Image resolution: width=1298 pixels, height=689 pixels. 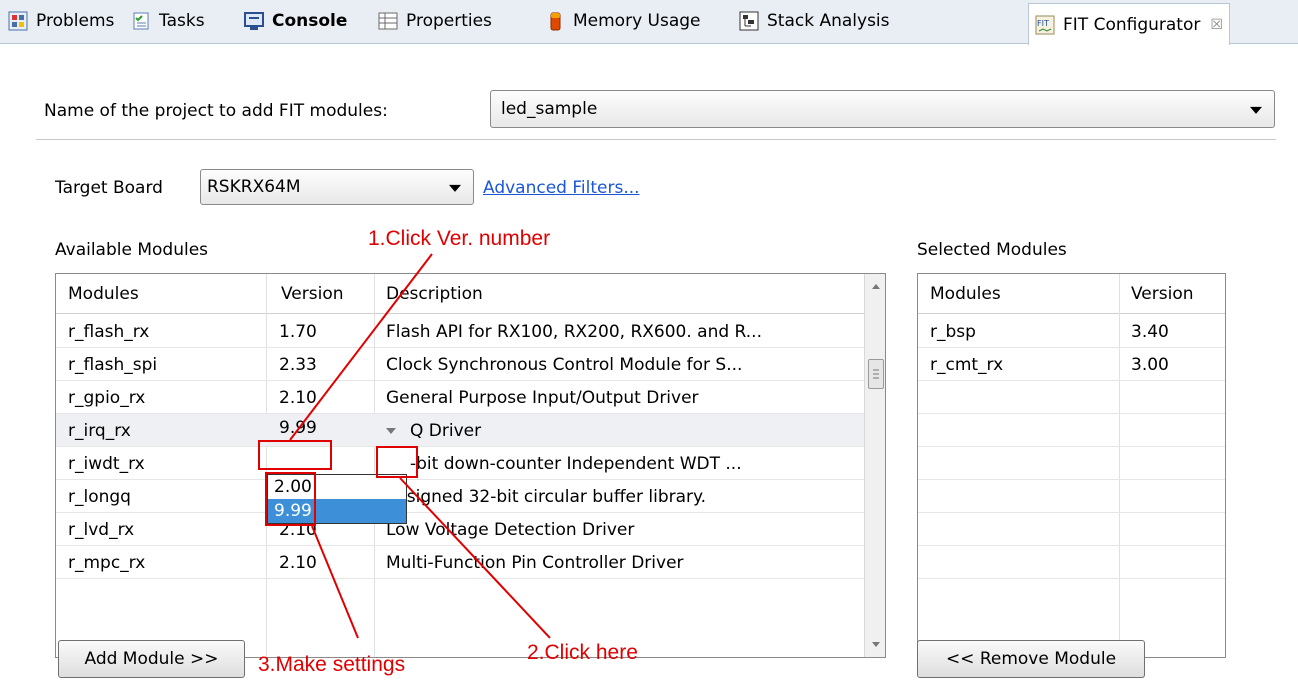 I want to click on tab-memory-usage: Memory Usage, so click(x=623, y=21).